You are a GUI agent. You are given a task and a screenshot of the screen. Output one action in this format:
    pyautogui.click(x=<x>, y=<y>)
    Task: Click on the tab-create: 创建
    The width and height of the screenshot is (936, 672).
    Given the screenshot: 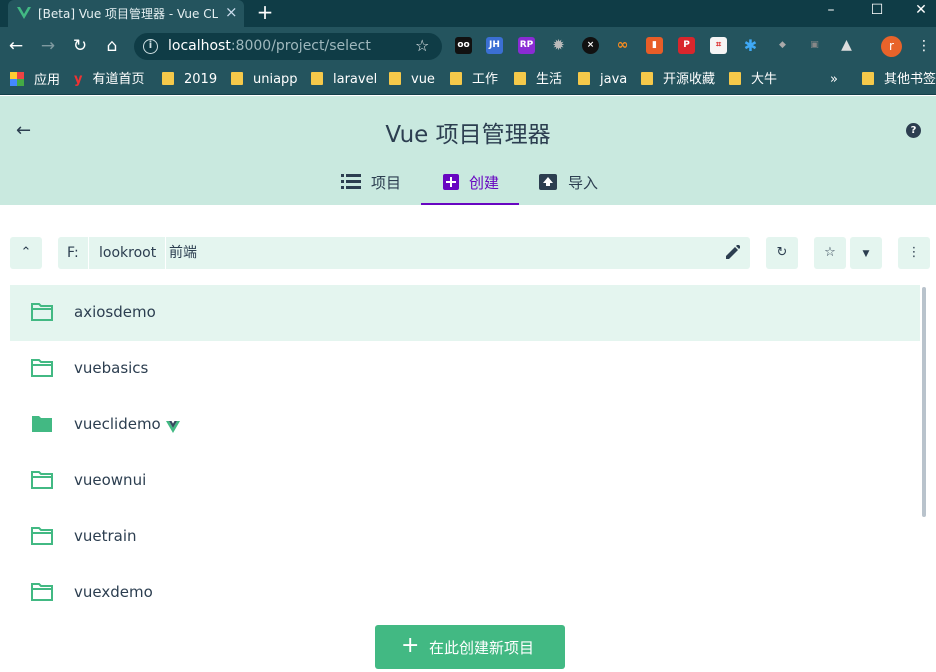 What is the action you would take?
    pyautogui.click(x=470, y=183)
    